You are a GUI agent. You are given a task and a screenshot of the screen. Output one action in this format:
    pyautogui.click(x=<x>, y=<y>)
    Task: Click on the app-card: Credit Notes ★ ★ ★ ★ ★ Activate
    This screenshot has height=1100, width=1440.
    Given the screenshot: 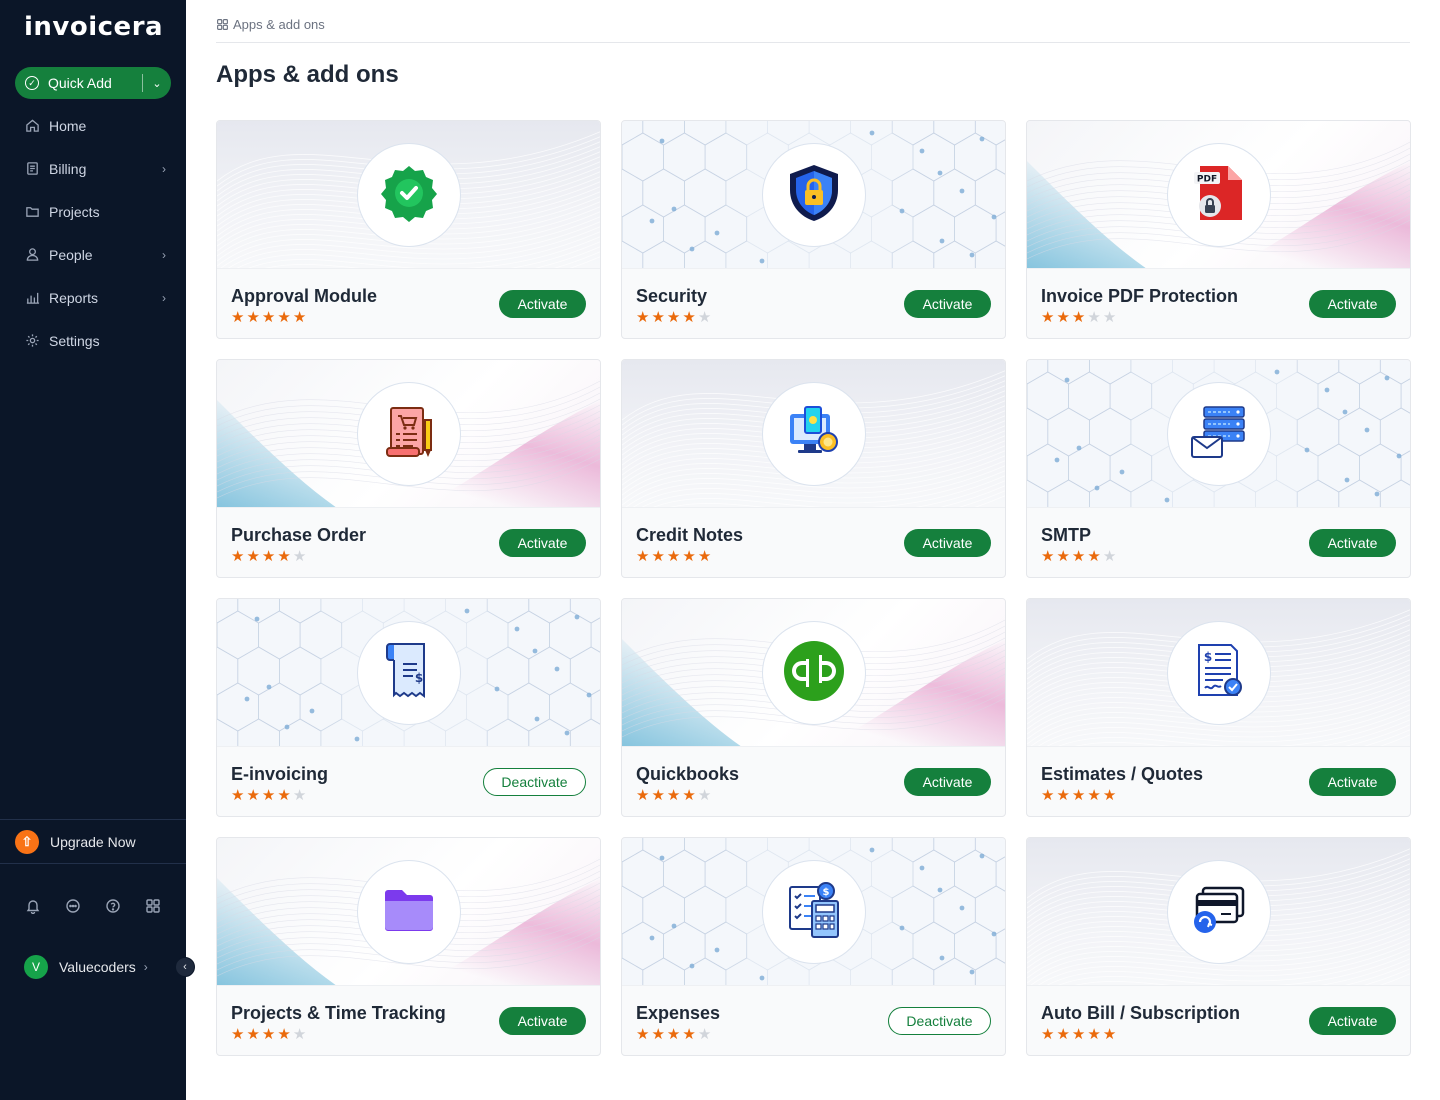 What is the action you would take?
    pyautogui.click(x=813, y=468)
    